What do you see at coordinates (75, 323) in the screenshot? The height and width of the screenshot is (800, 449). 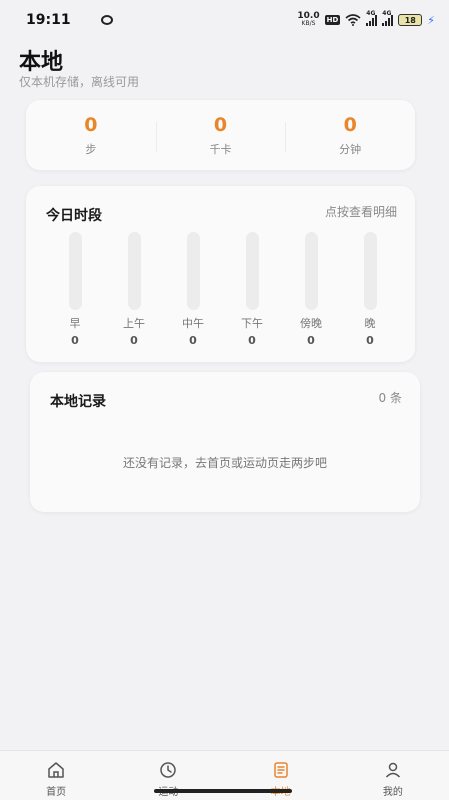 I see `bar-label: 早` at bounding box center [75, 323].